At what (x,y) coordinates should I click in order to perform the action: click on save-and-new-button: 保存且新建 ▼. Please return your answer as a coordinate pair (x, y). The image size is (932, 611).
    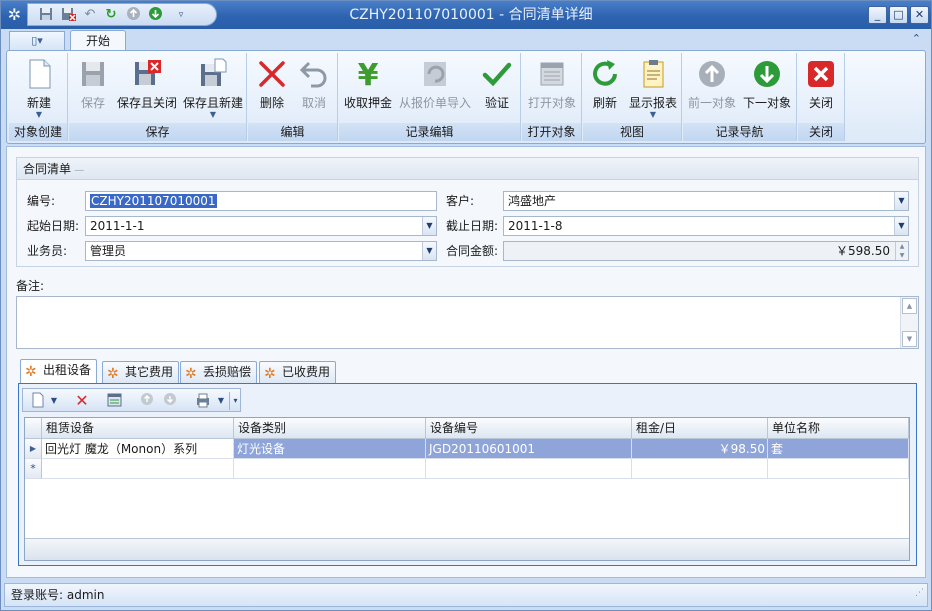
    Looking at the image, I should click on (213, 89).